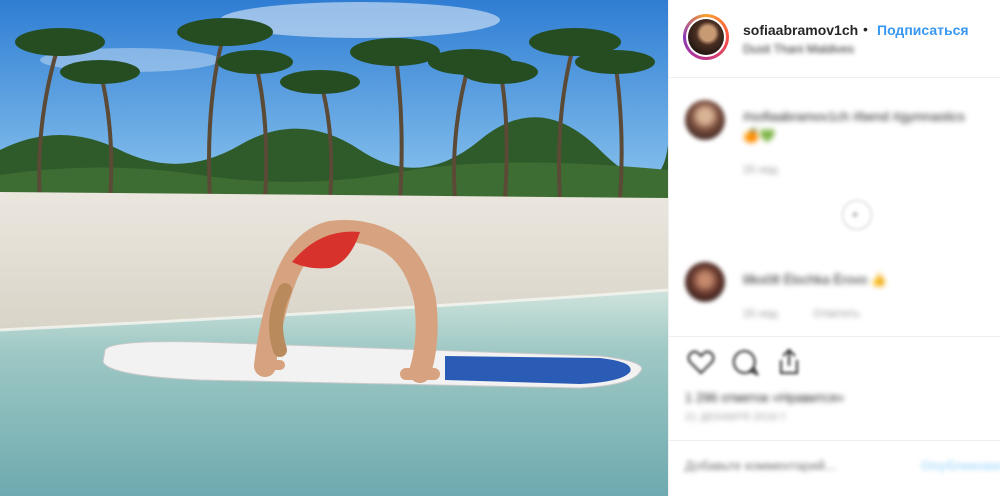 The height and width of the screenshot is (496, 1000). What do you see at coordinates (706, 37) in the screenshot?
I see `author-avatar` at bounding box center [706, 37].